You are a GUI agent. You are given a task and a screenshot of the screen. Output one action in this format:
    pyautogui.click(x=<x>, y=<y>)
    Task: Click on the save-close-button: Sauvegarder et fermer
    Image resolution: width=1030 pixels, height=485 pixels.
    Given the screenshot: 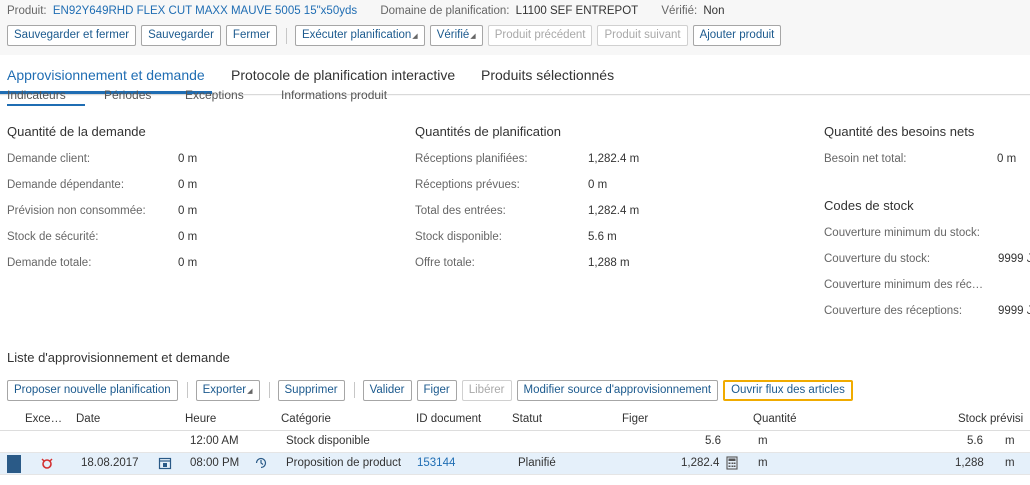 What is the action you would take?
    pyautogui.click(x=72, y=35)
    